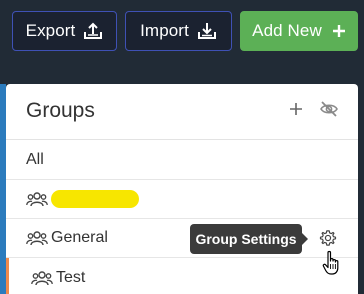 This screenshot has height=294, width=364. Describe the element at coordinates (249, 239) in the screenshot. I see `group-settings-tooltip: Group Settings` at that location.